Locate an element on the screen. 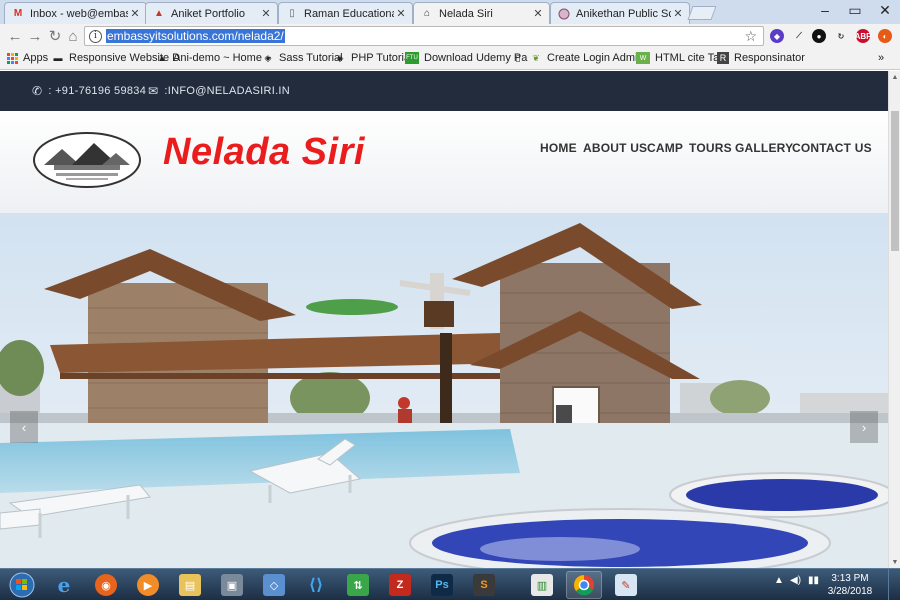 Image resolution: width=900 pixels, height=600 pixels. contact-email: ✉ :INFO@NELADASIRI.IN is located at coordinates (219, 91).